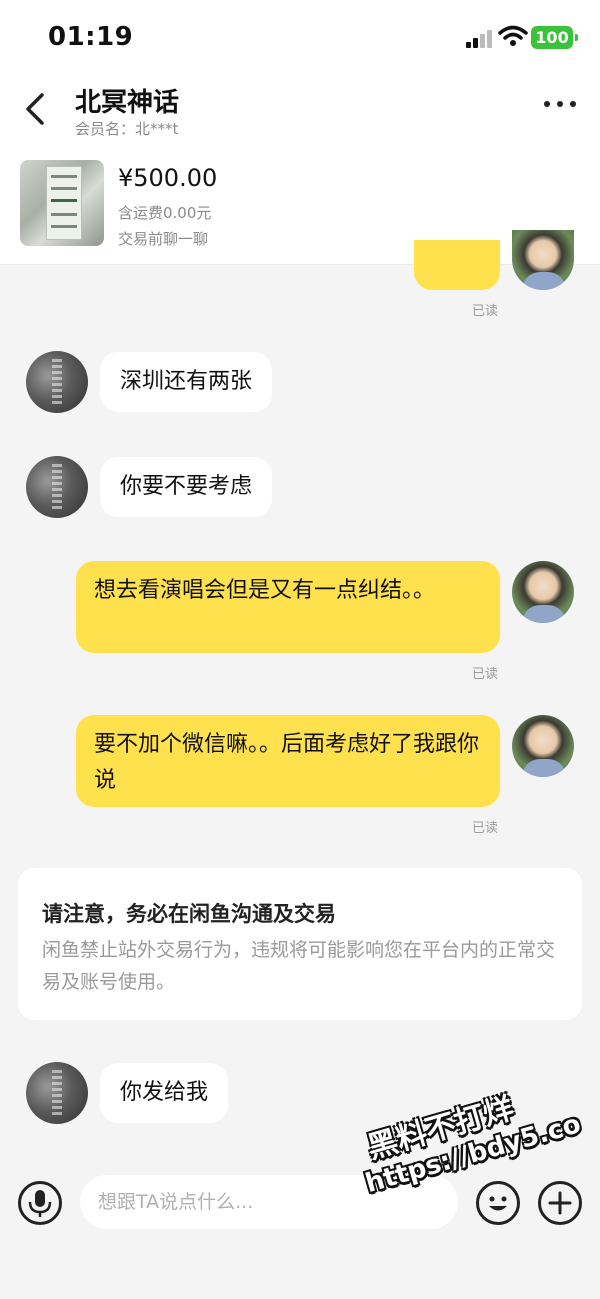 The image size is (600, 1299). What do you see at coordinates (560, 1203) in the screenshot?
I see `plus-icon` at bounding box center [560, 1203].